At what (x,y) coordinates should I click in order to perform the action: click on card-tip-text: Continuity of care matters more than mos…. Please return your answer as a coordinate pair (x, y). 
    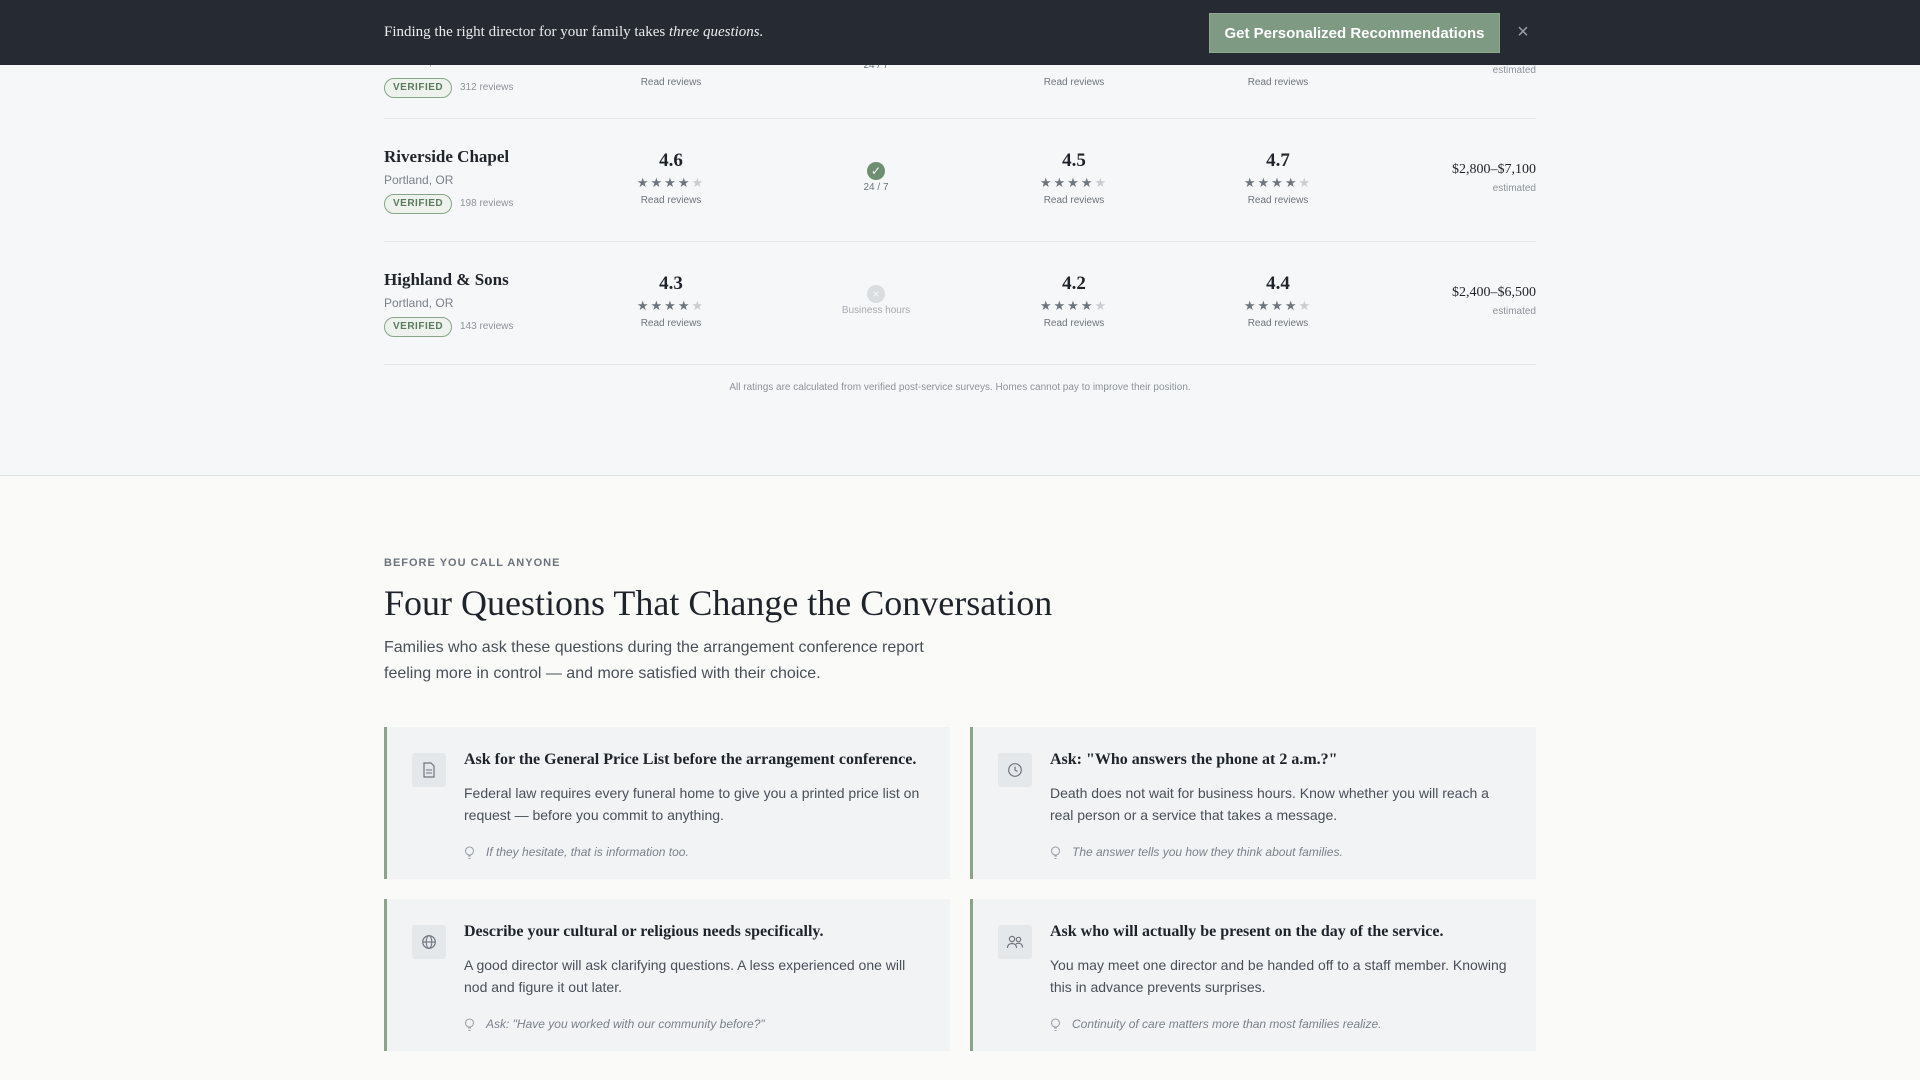
    Looking at the image, I should click on (1227, 1024).